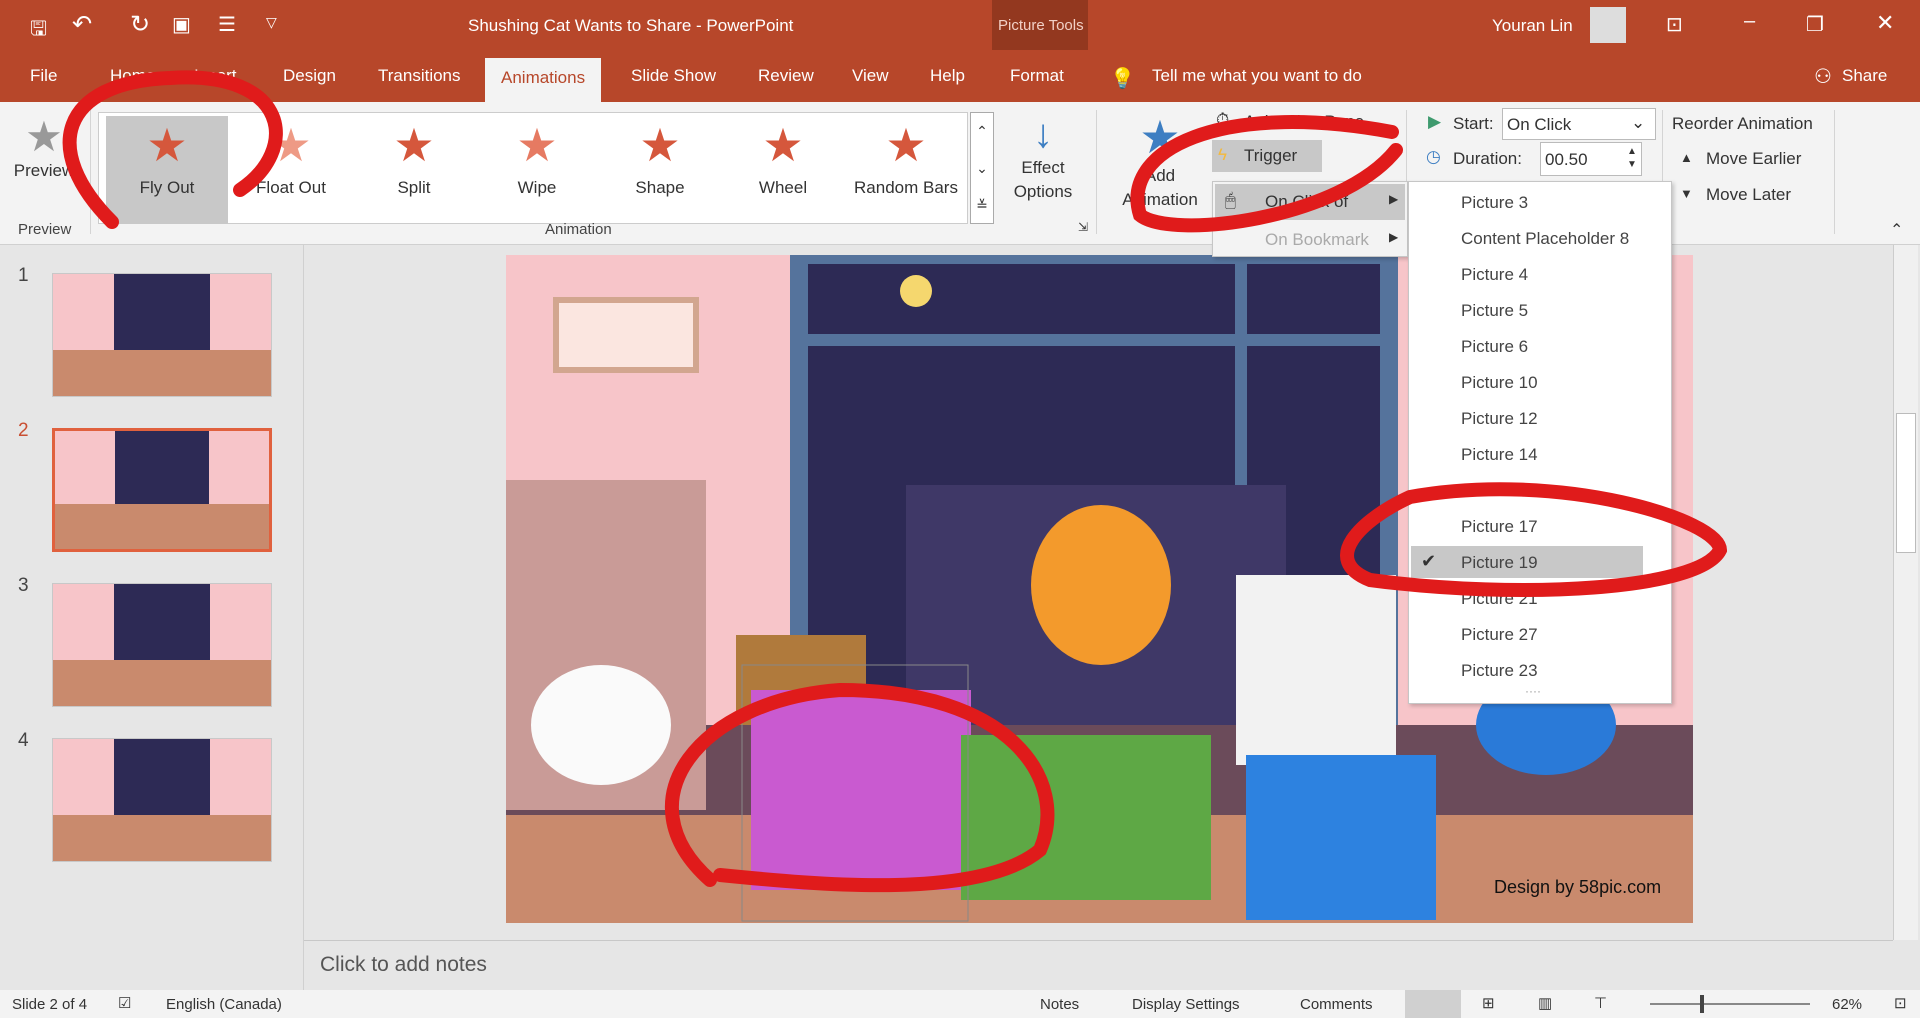  Describe the element at coordinates (1499, 418) in the screenshot. I see `menu-item-label: Picture 12` at that location.